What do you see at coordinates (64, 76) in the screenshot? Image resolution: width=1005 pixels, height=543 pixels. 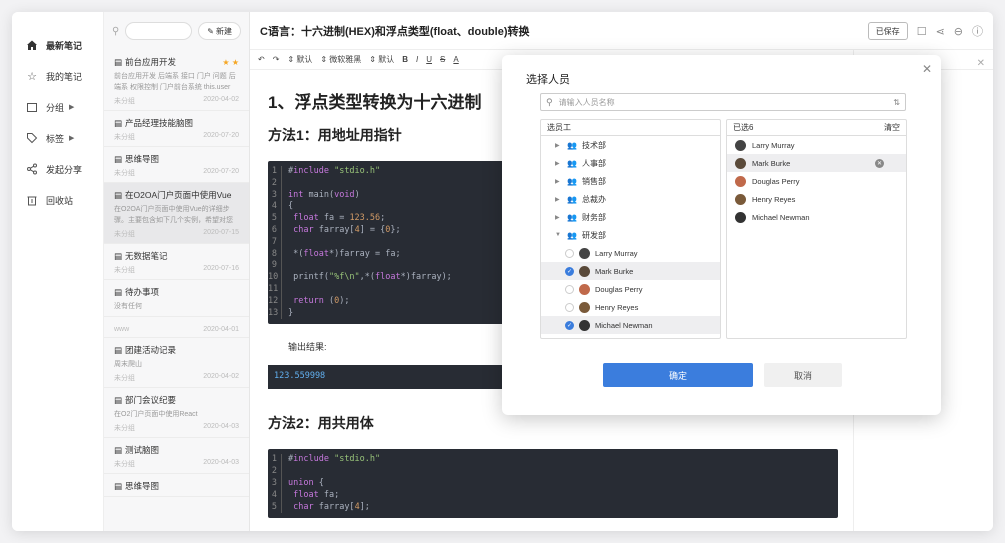 I see `sidebar-item-label: 我的笔记` at bounding box center [64, 76].